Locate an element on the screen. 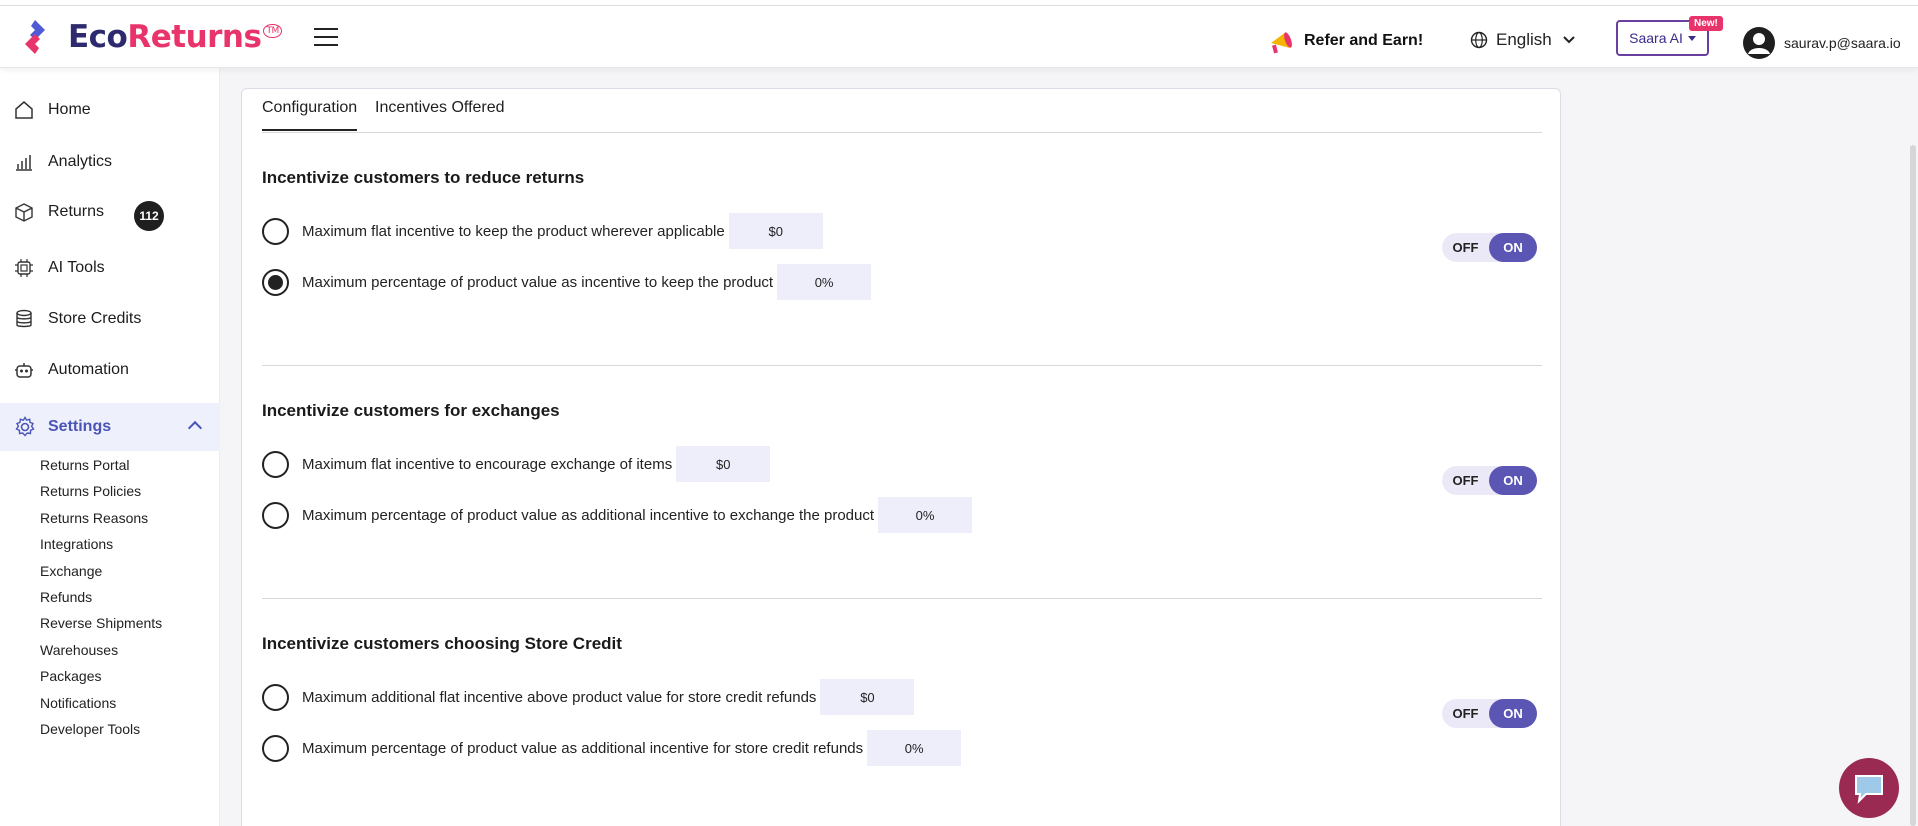 This screenshot has height=826, width=1918. returns-count-badge: 112 is located at coordinates (149, 216).